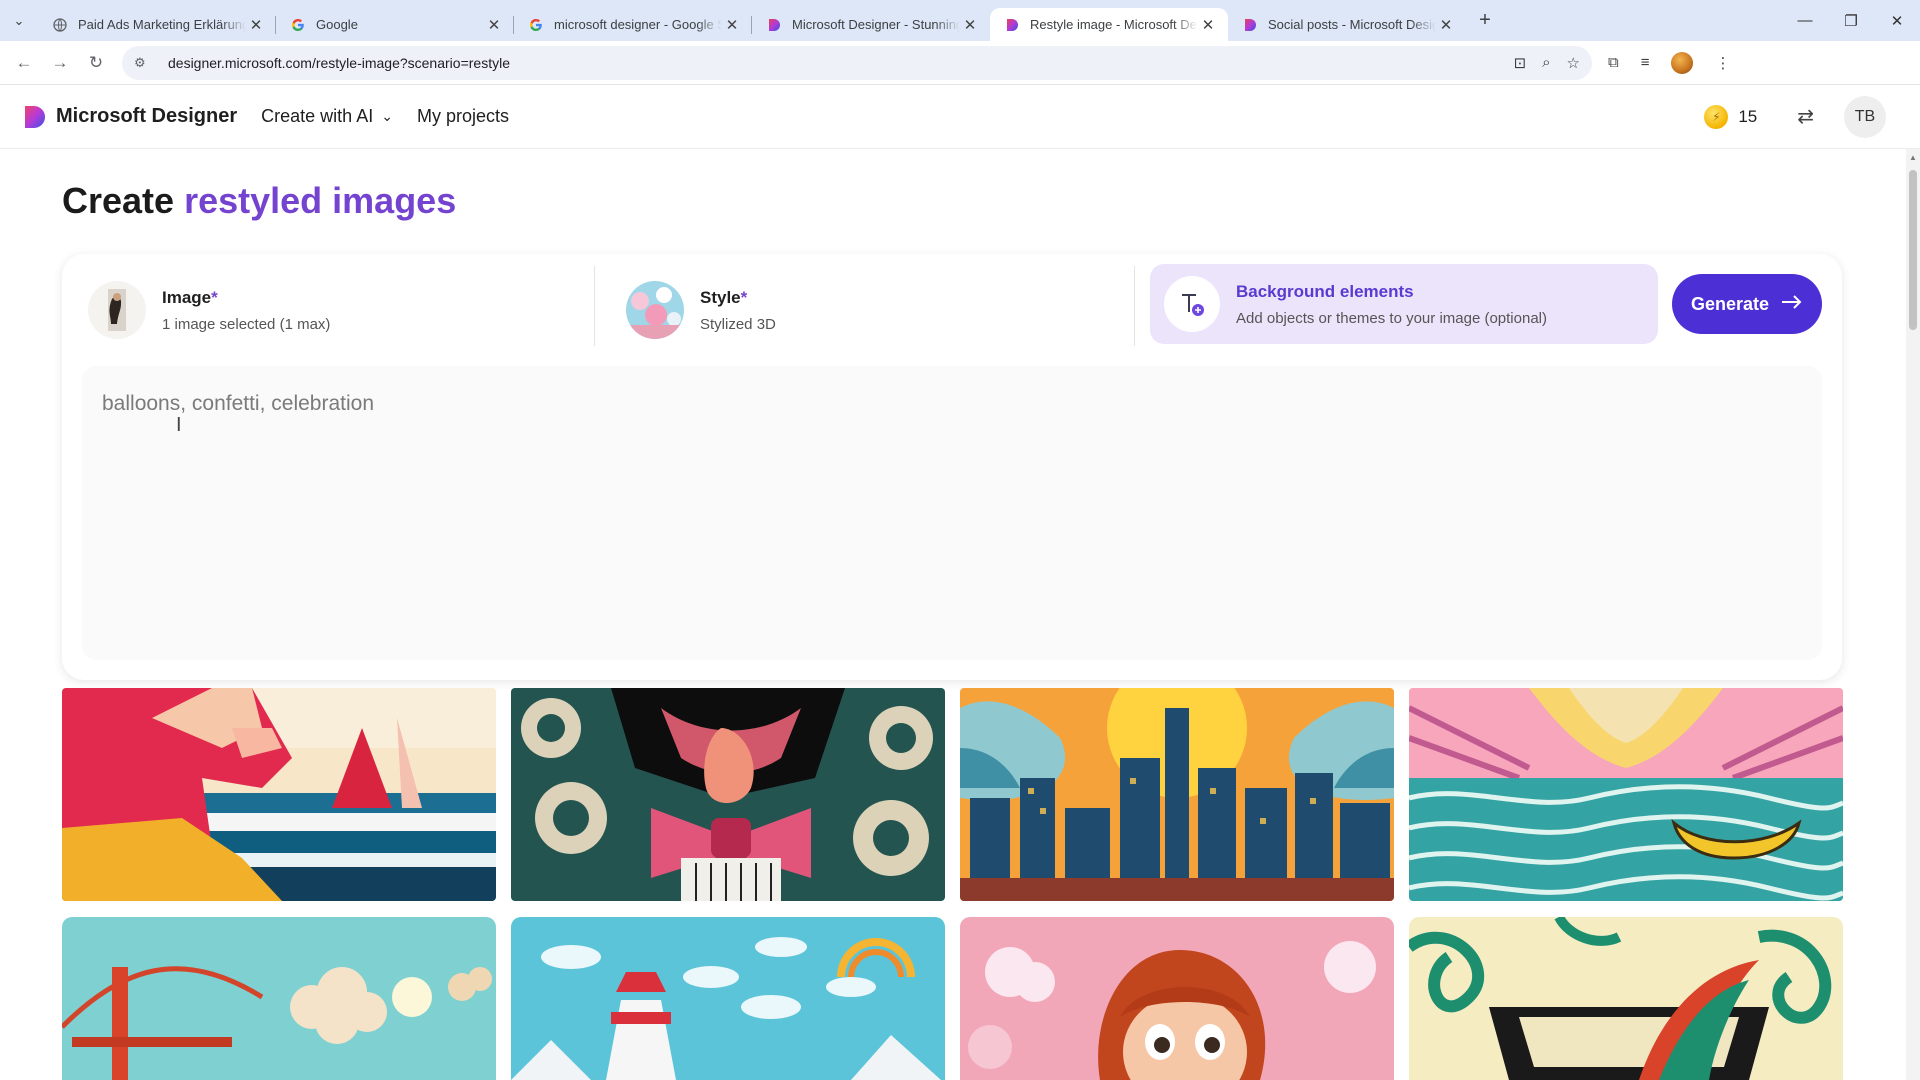 The height and width of the screenshot is (1080, 1920). I want to click on minimize-icon: —, so click(1805, 21).